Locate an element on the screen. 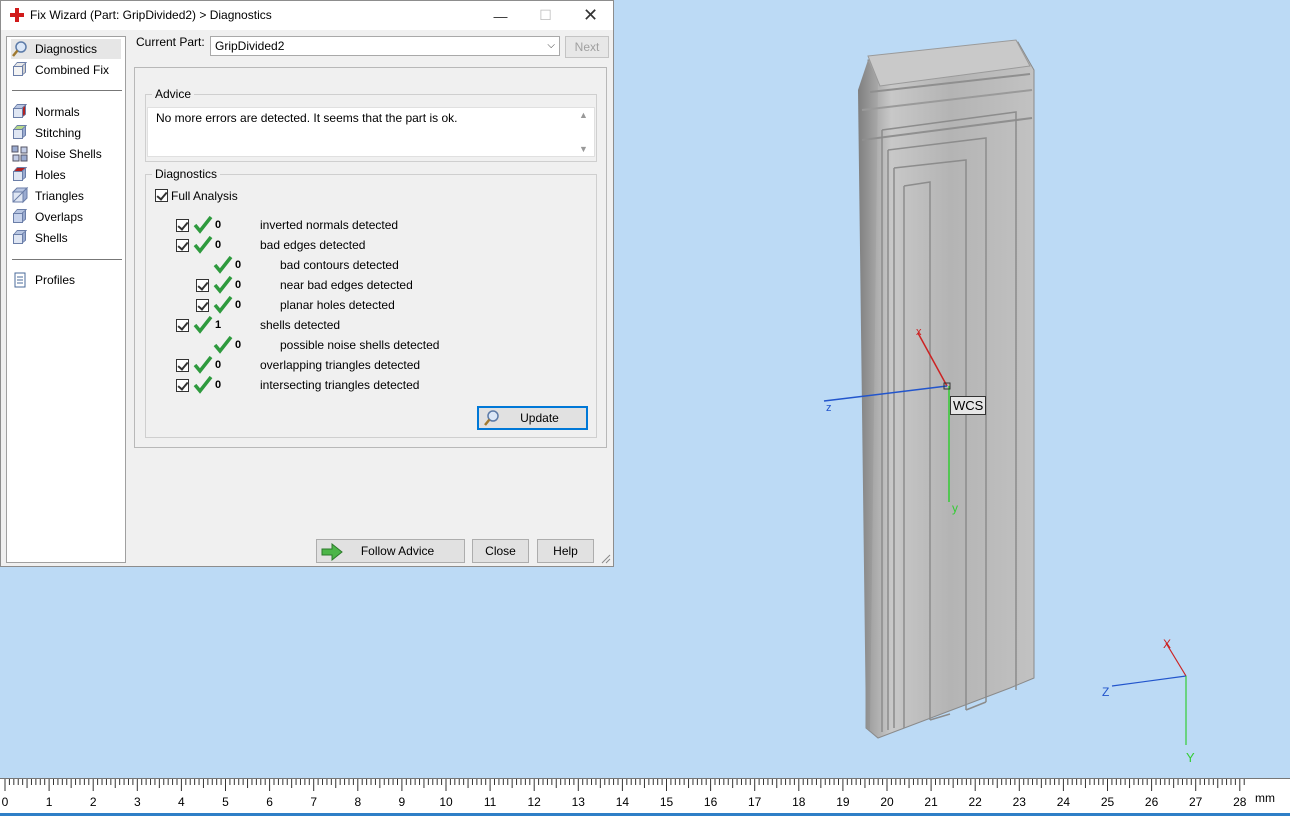 Image resolution: width=1290 pixels, height=816 pixels. sidebar-item-label: Normals is located at coordinates (57, 112).